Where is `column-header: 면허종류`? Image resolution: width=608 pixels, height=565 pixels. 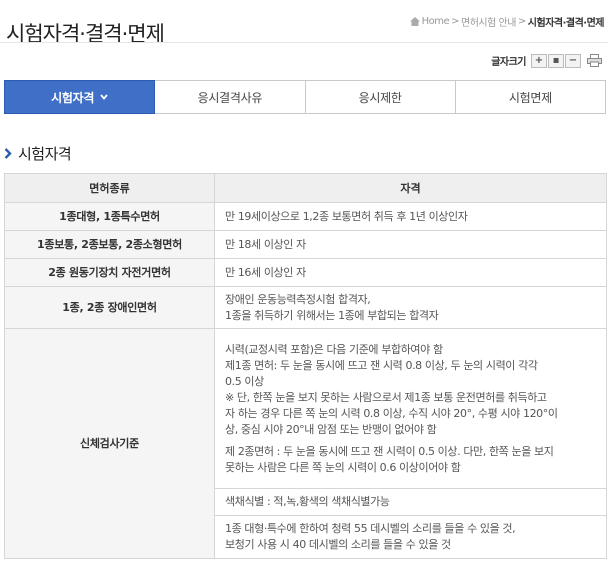 column-header: 면허종류 is located at coordinates (109, 188).